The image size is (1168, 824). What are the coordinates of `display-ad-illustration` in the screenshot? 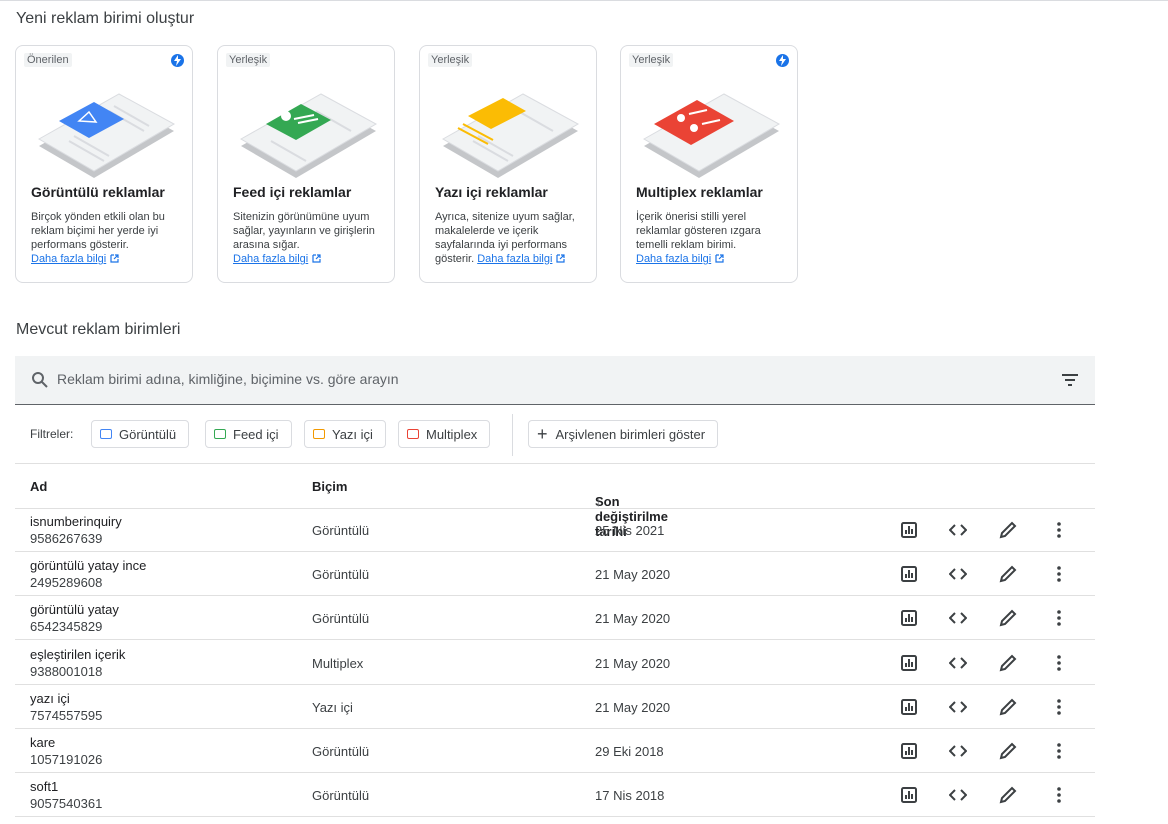 It's located at (106, 135).